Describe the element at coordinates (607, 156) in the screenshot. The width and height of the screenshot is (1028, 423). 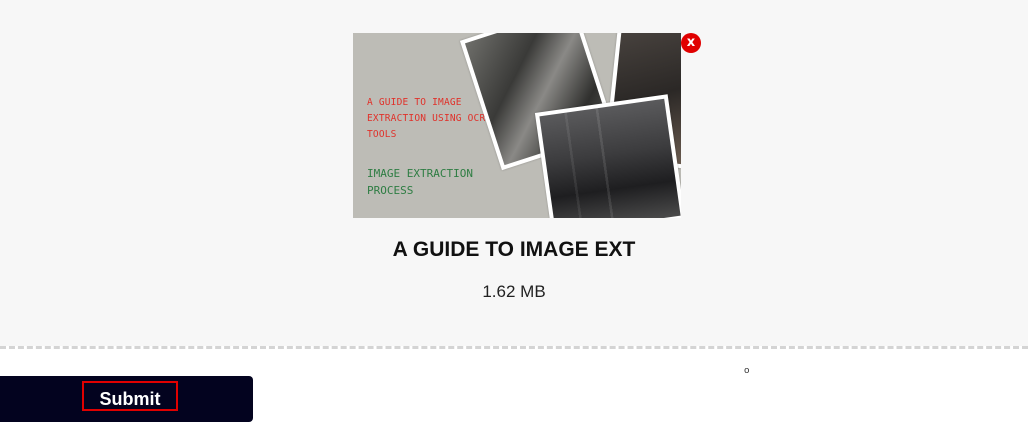
I see `thumbnail-photo-kitchen` at that location.